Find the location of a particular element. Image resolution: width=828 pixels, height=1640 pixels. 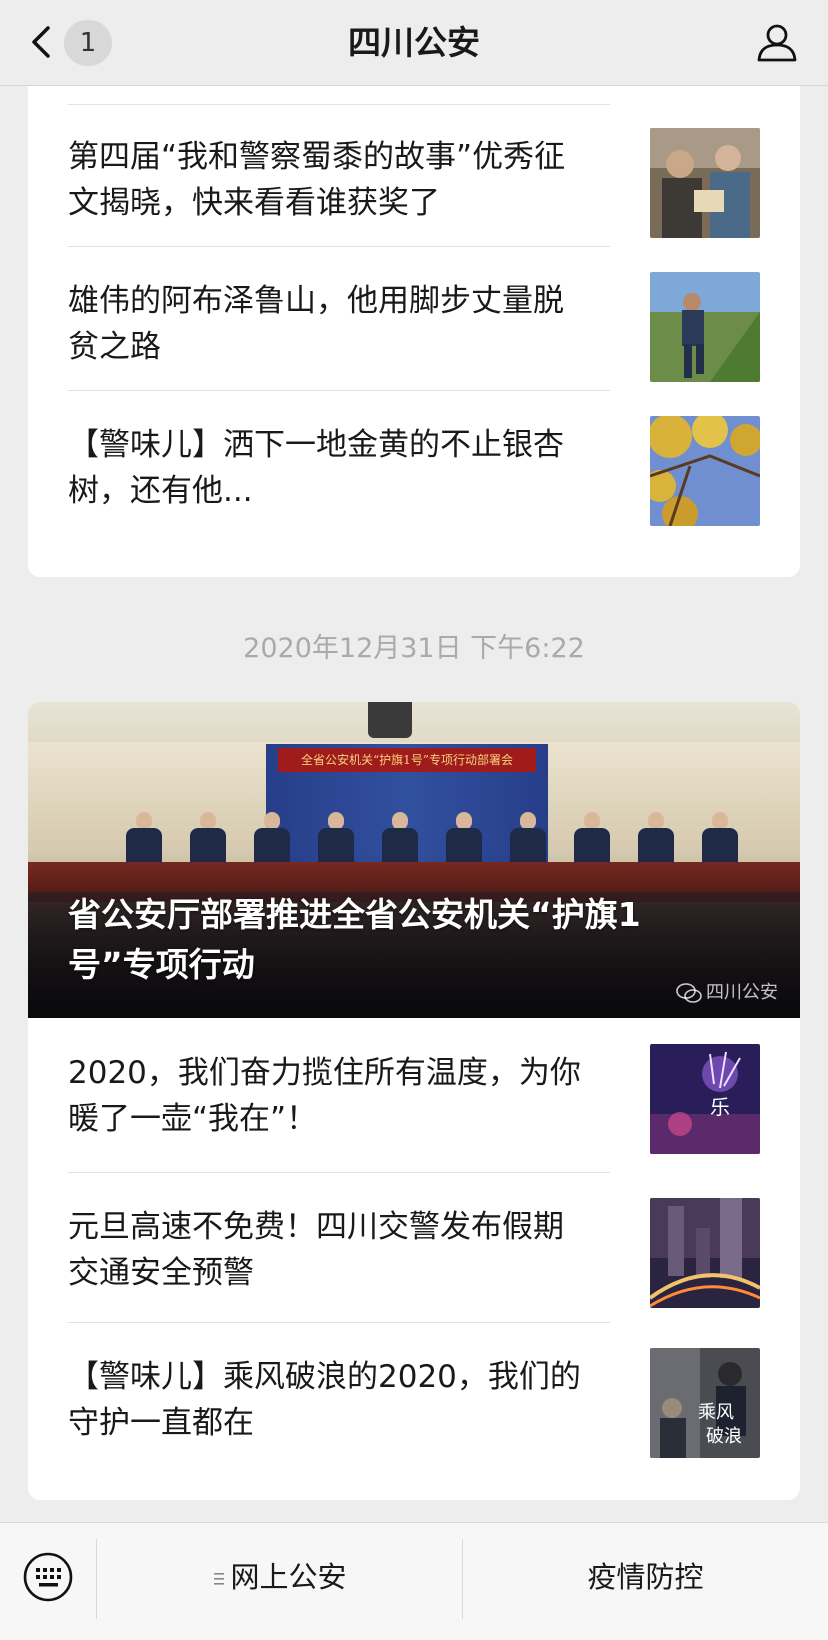

menu-epidemic-control: 疫情防控 is located at coordinates (645, 1577).